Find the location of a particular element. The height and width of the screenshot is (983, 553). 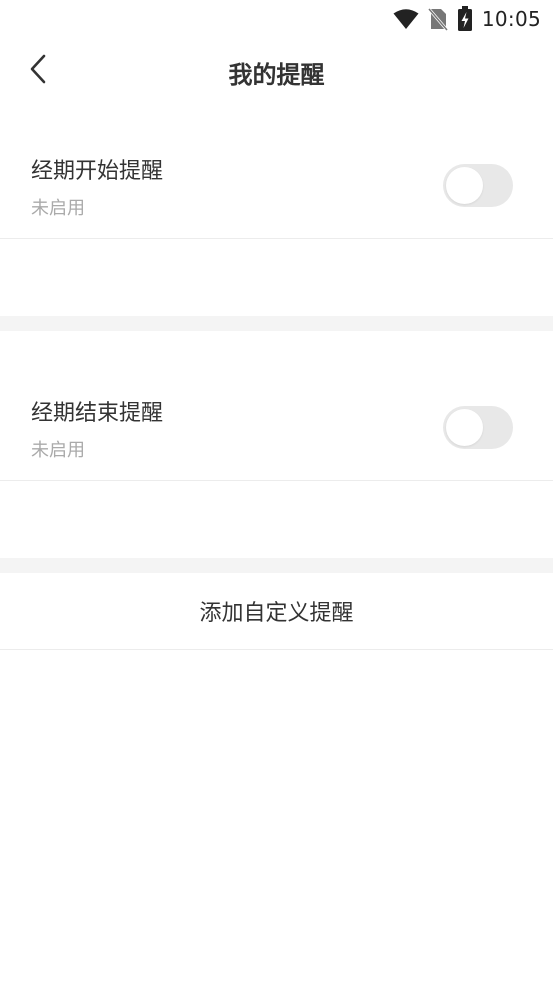

status-bar: 10:05 is located at coordinates (276, 19).